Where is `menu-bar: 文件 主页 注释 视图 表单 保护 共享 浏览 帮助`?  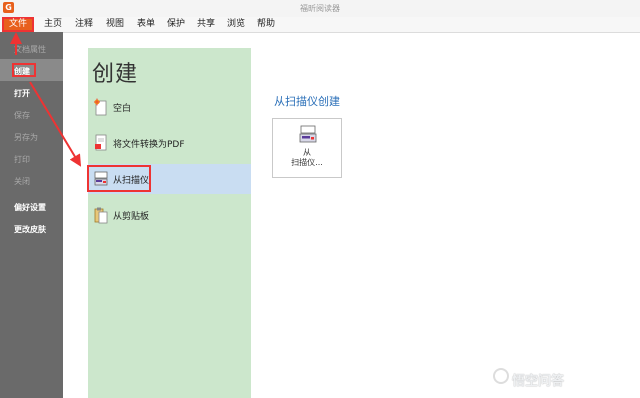
menu-bar: 文件 主页 注释 视图 表单 保护 共享 浏览 帮助 is located at coordinates (320, 25).